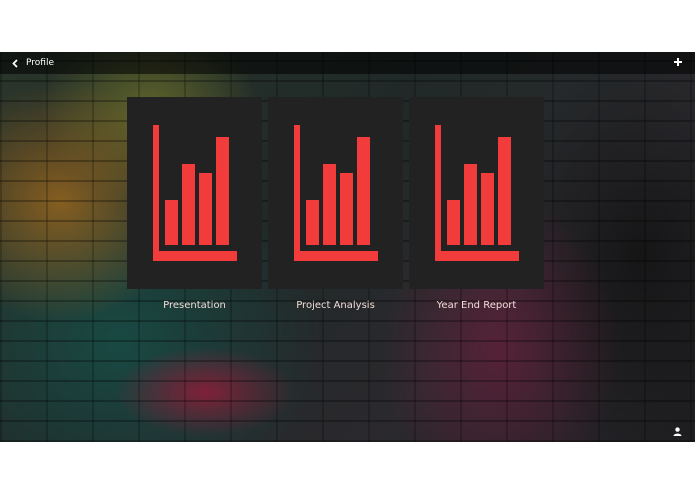  Describe the element at coordinates (678, 62) in the screenshot. I see `plus-icon` at that location.